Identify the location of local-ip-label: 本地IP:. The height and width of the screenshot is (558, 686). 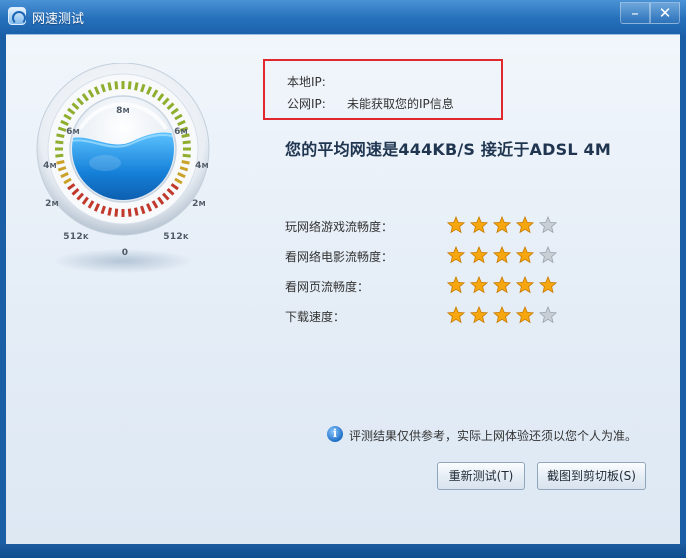
(306, 82).